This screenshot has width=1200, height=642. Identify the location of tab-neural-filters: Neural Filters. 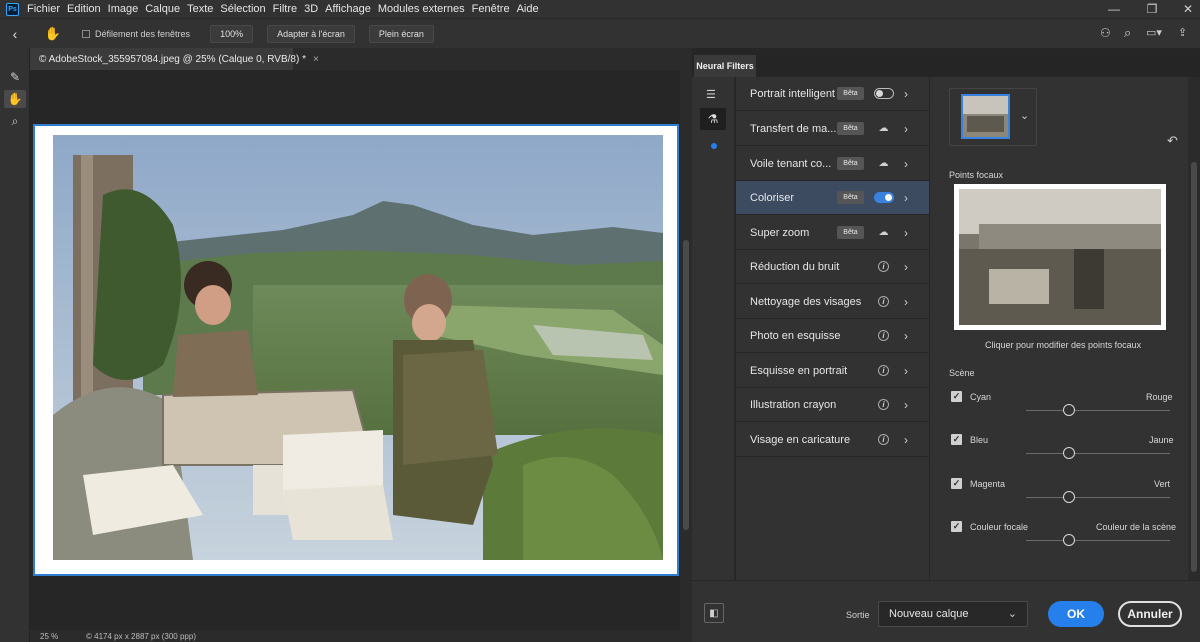
(725, 66).